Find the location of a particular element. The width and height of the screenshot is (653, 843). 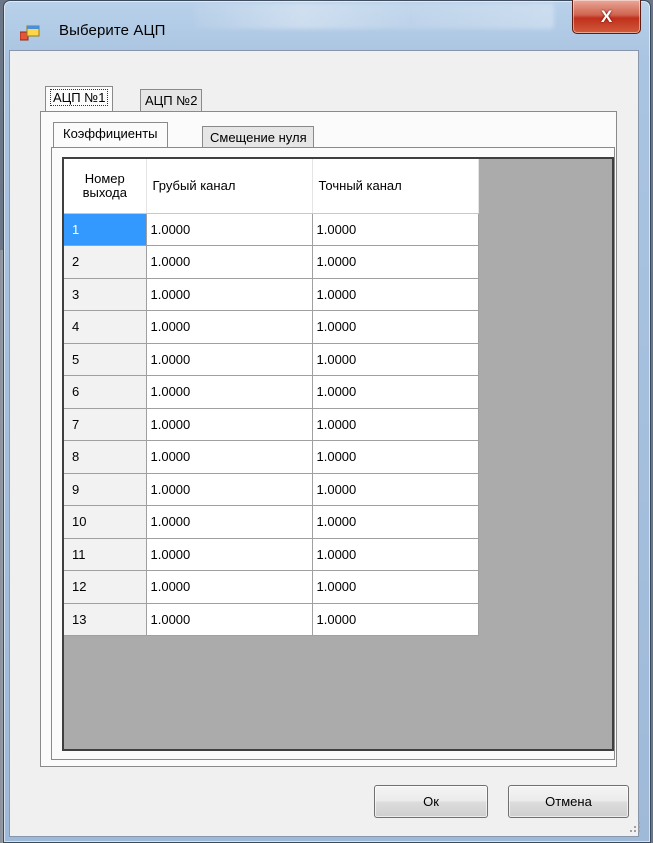

table-row: 3 1.0000 1.0000 is located at coordinates (271, 294).